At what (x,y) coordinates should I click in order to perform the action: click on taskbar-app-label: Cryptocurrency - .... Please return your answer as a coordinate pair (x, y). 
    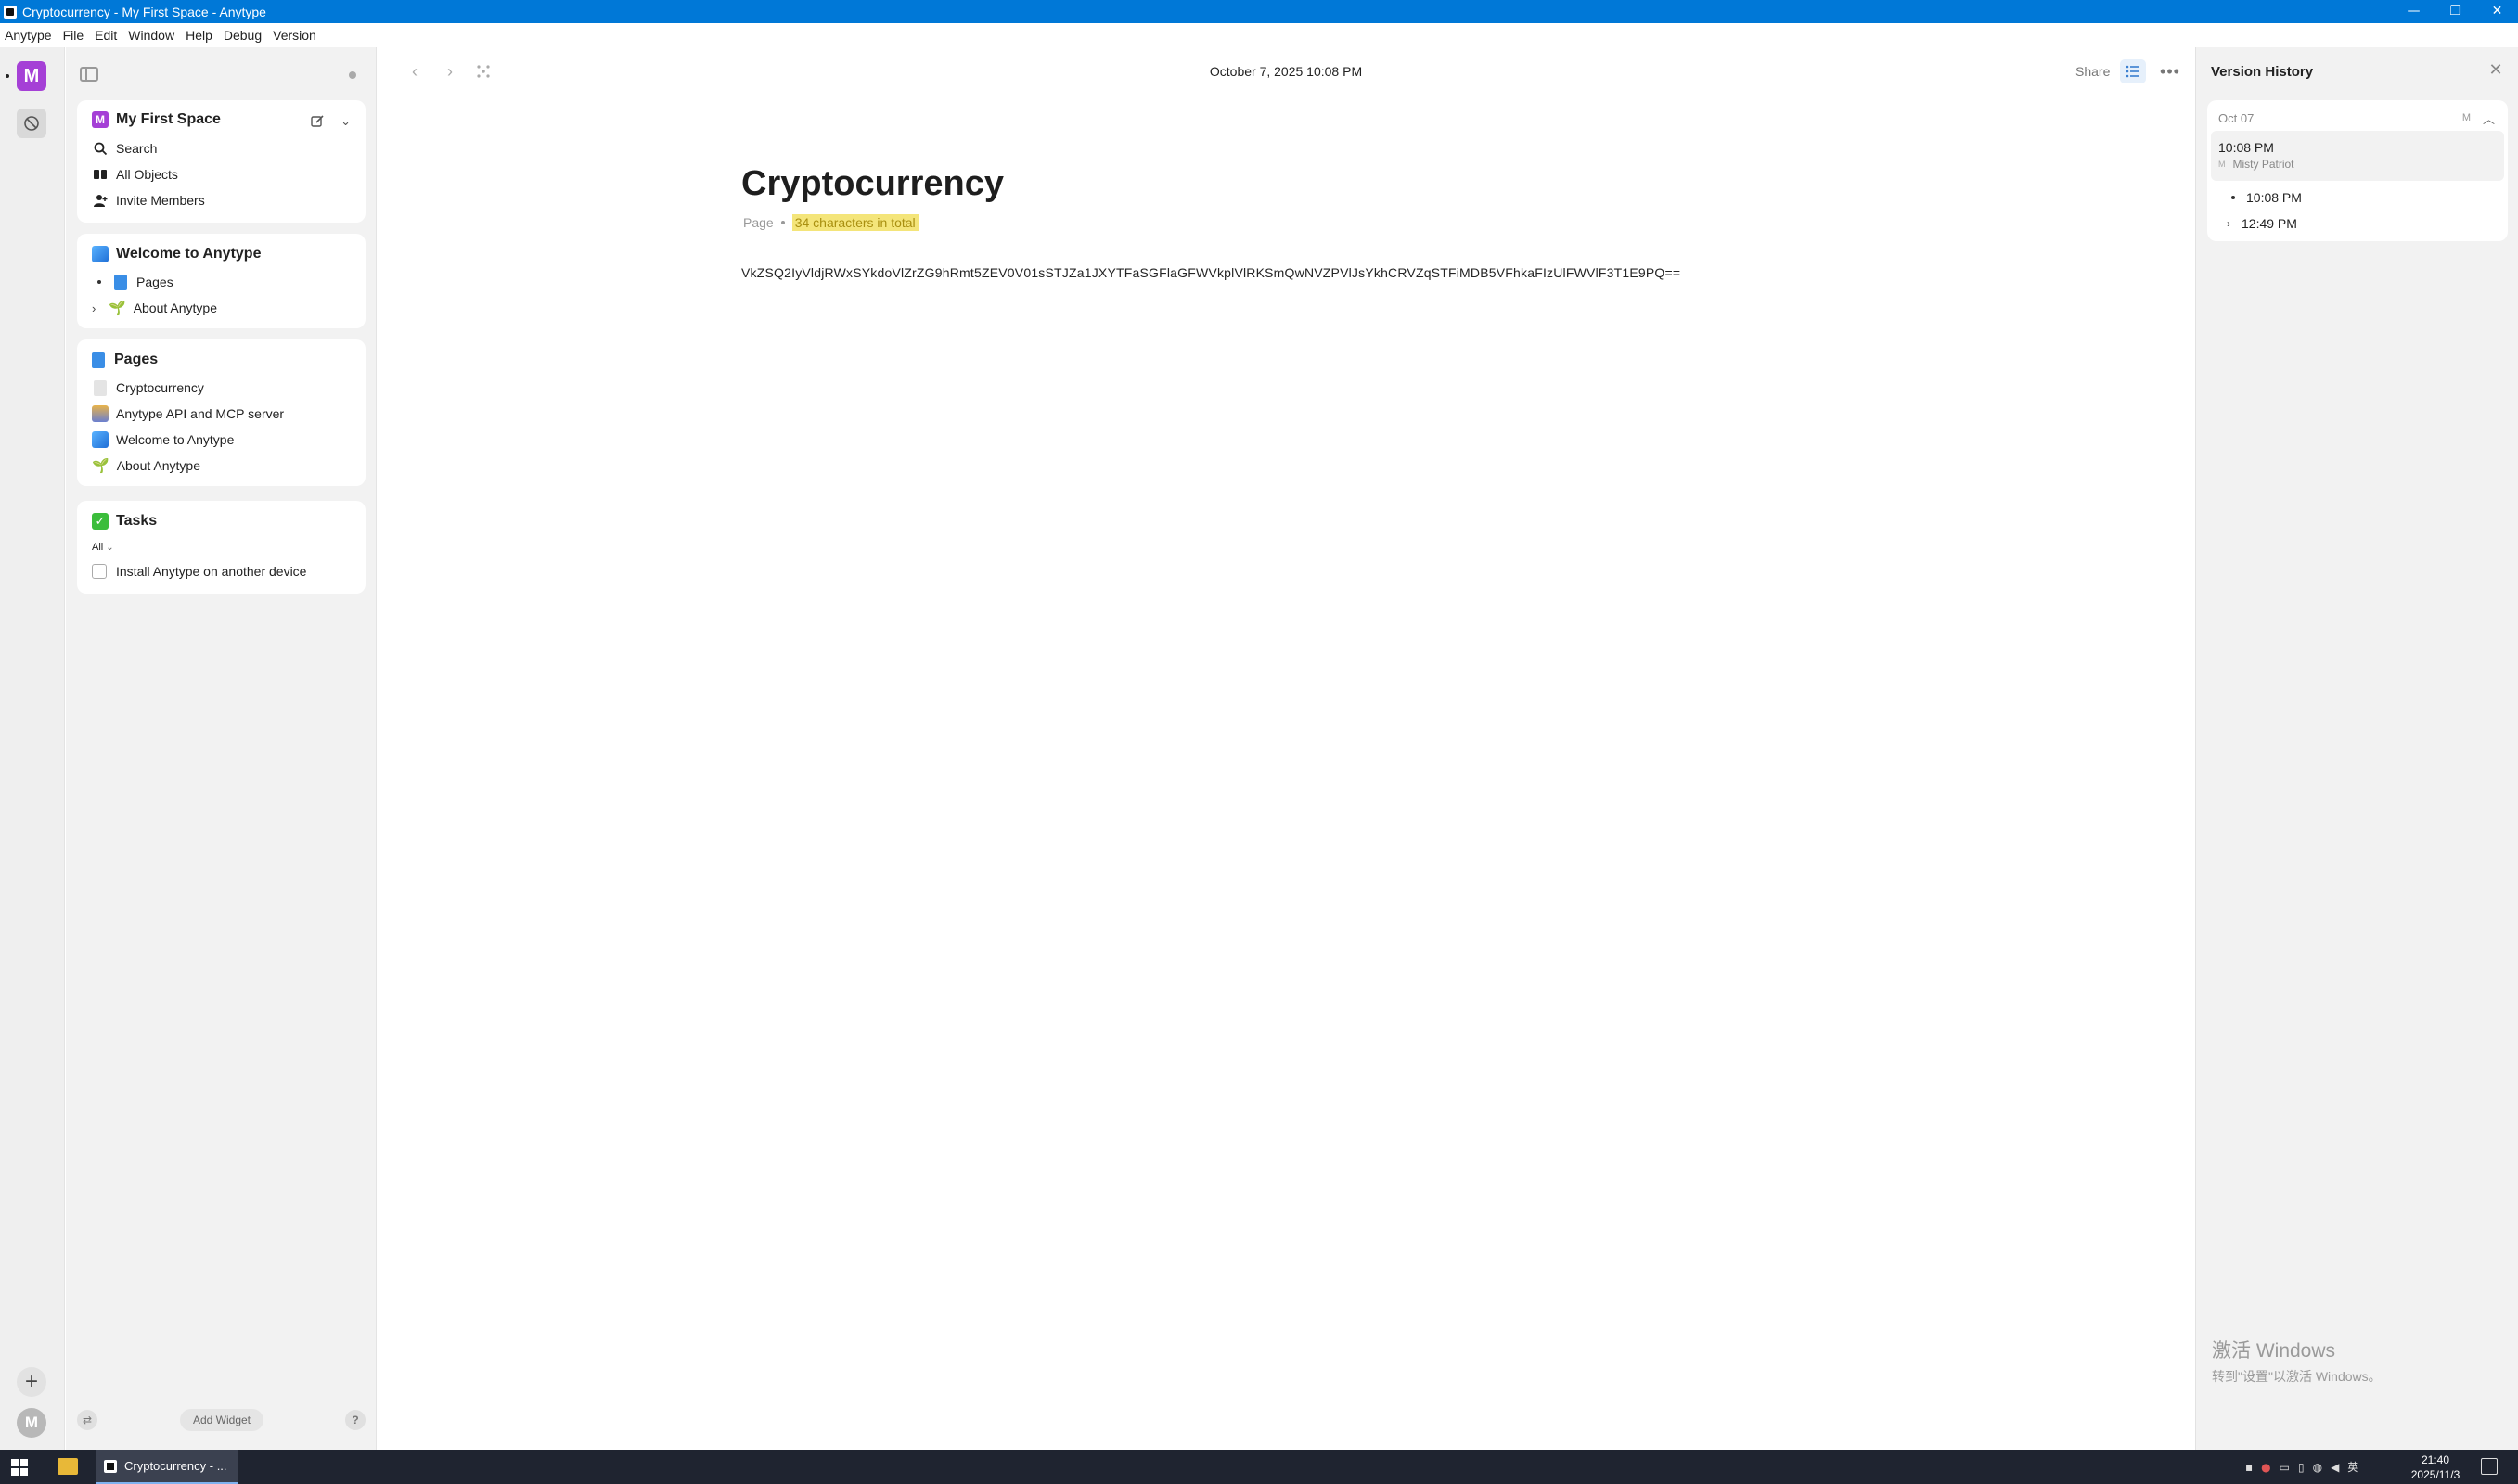
    Looking at the image, I should click on (175, 1466).